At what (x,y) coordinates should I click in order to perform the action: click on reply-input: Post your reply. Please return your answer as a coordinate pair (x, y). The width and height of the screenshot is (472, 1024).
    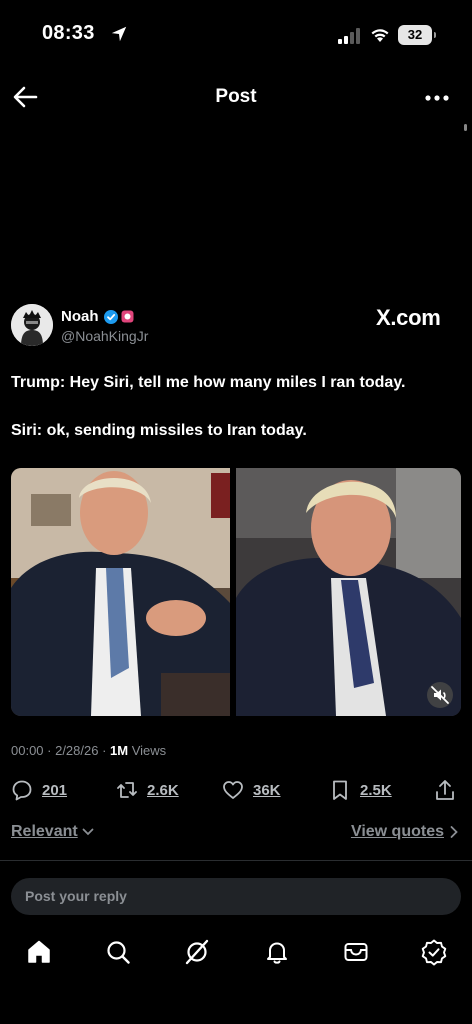
    Looking at the image, I should click on (236, 896).